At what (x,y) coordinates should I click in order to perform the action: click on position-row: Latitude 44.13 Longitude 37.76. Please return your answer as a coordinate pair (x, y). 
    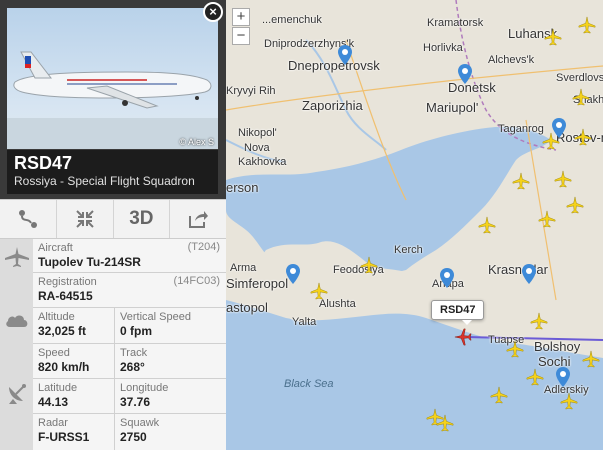
    Looking at the image, I should click on (129, 396).